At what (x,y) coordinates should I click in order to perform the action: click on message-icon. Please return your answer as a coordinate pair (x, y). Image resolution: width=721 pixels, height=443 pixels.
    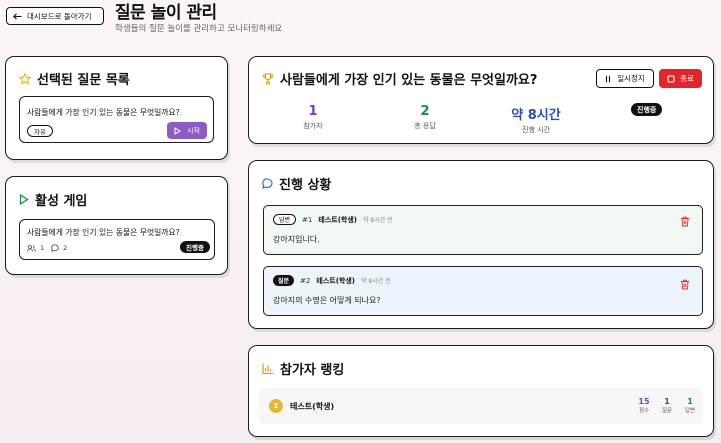
    Looking at the image, I should click on (55, 248).